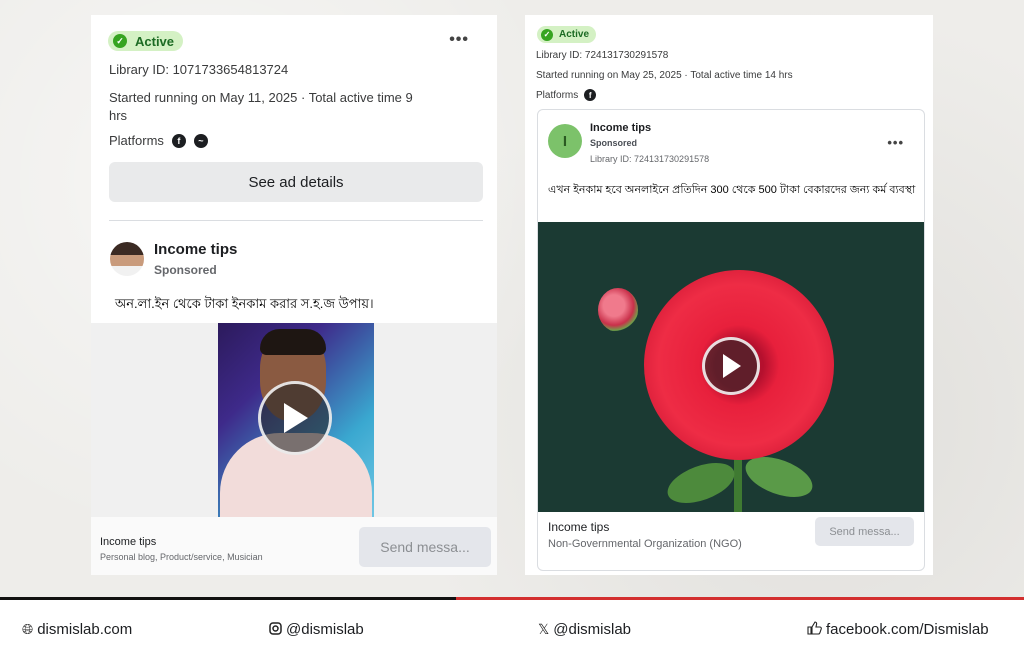 This screenshot has height=659, width=1024. I want to click on person-hair, so click(293, 342).